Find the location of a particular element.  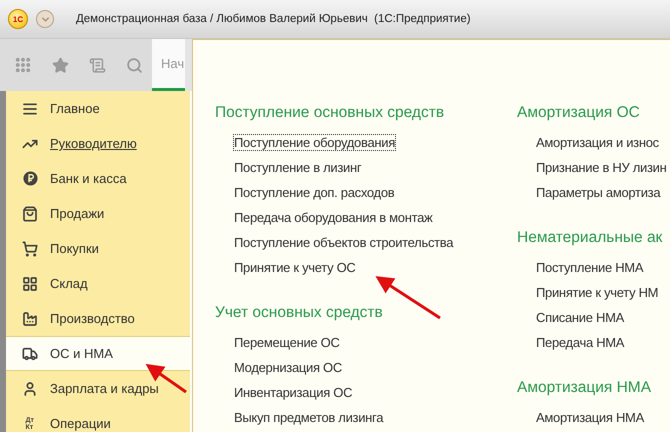

sidebar-item: Продажи is located at coordinates (98, 213).